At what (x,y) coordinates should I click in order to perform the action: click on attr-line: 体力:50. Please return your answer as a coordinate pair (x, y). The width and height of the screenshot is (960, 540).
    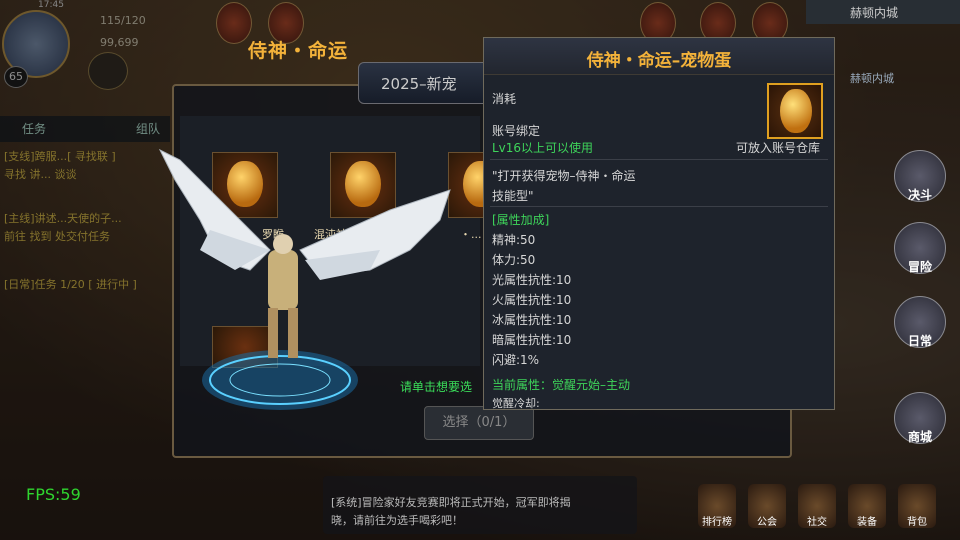
    Looking at the image, I should click on (514, 260).